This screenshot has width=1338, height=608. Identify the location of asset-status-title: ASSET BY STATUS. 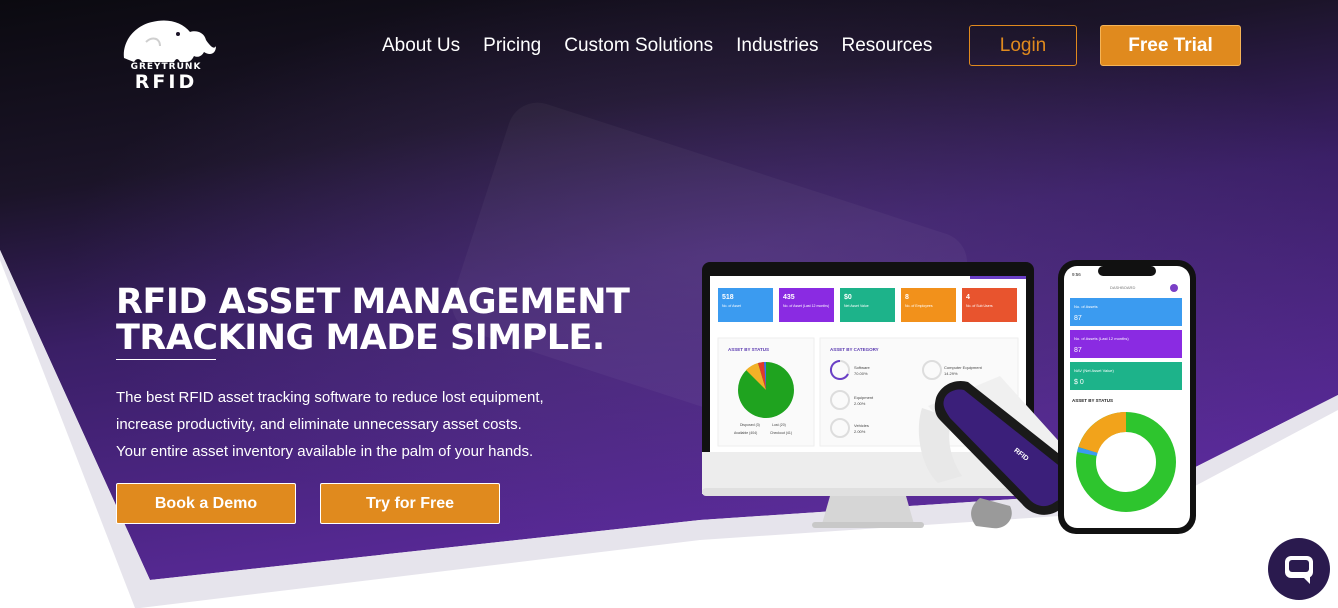
(748, 349).